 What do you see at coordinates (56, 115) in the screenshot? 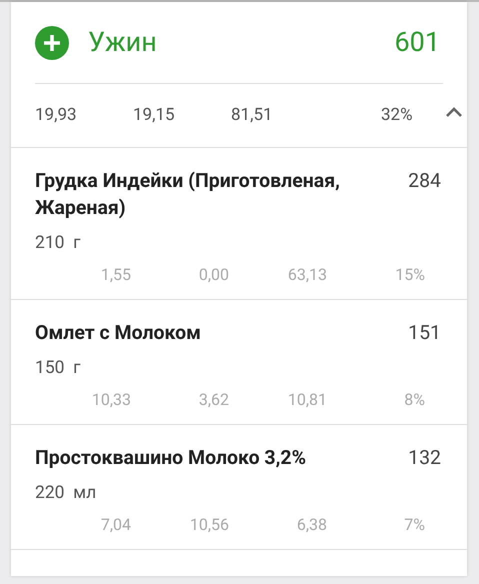
I see `total-value: 19,93` at bounding box center [56, 115].